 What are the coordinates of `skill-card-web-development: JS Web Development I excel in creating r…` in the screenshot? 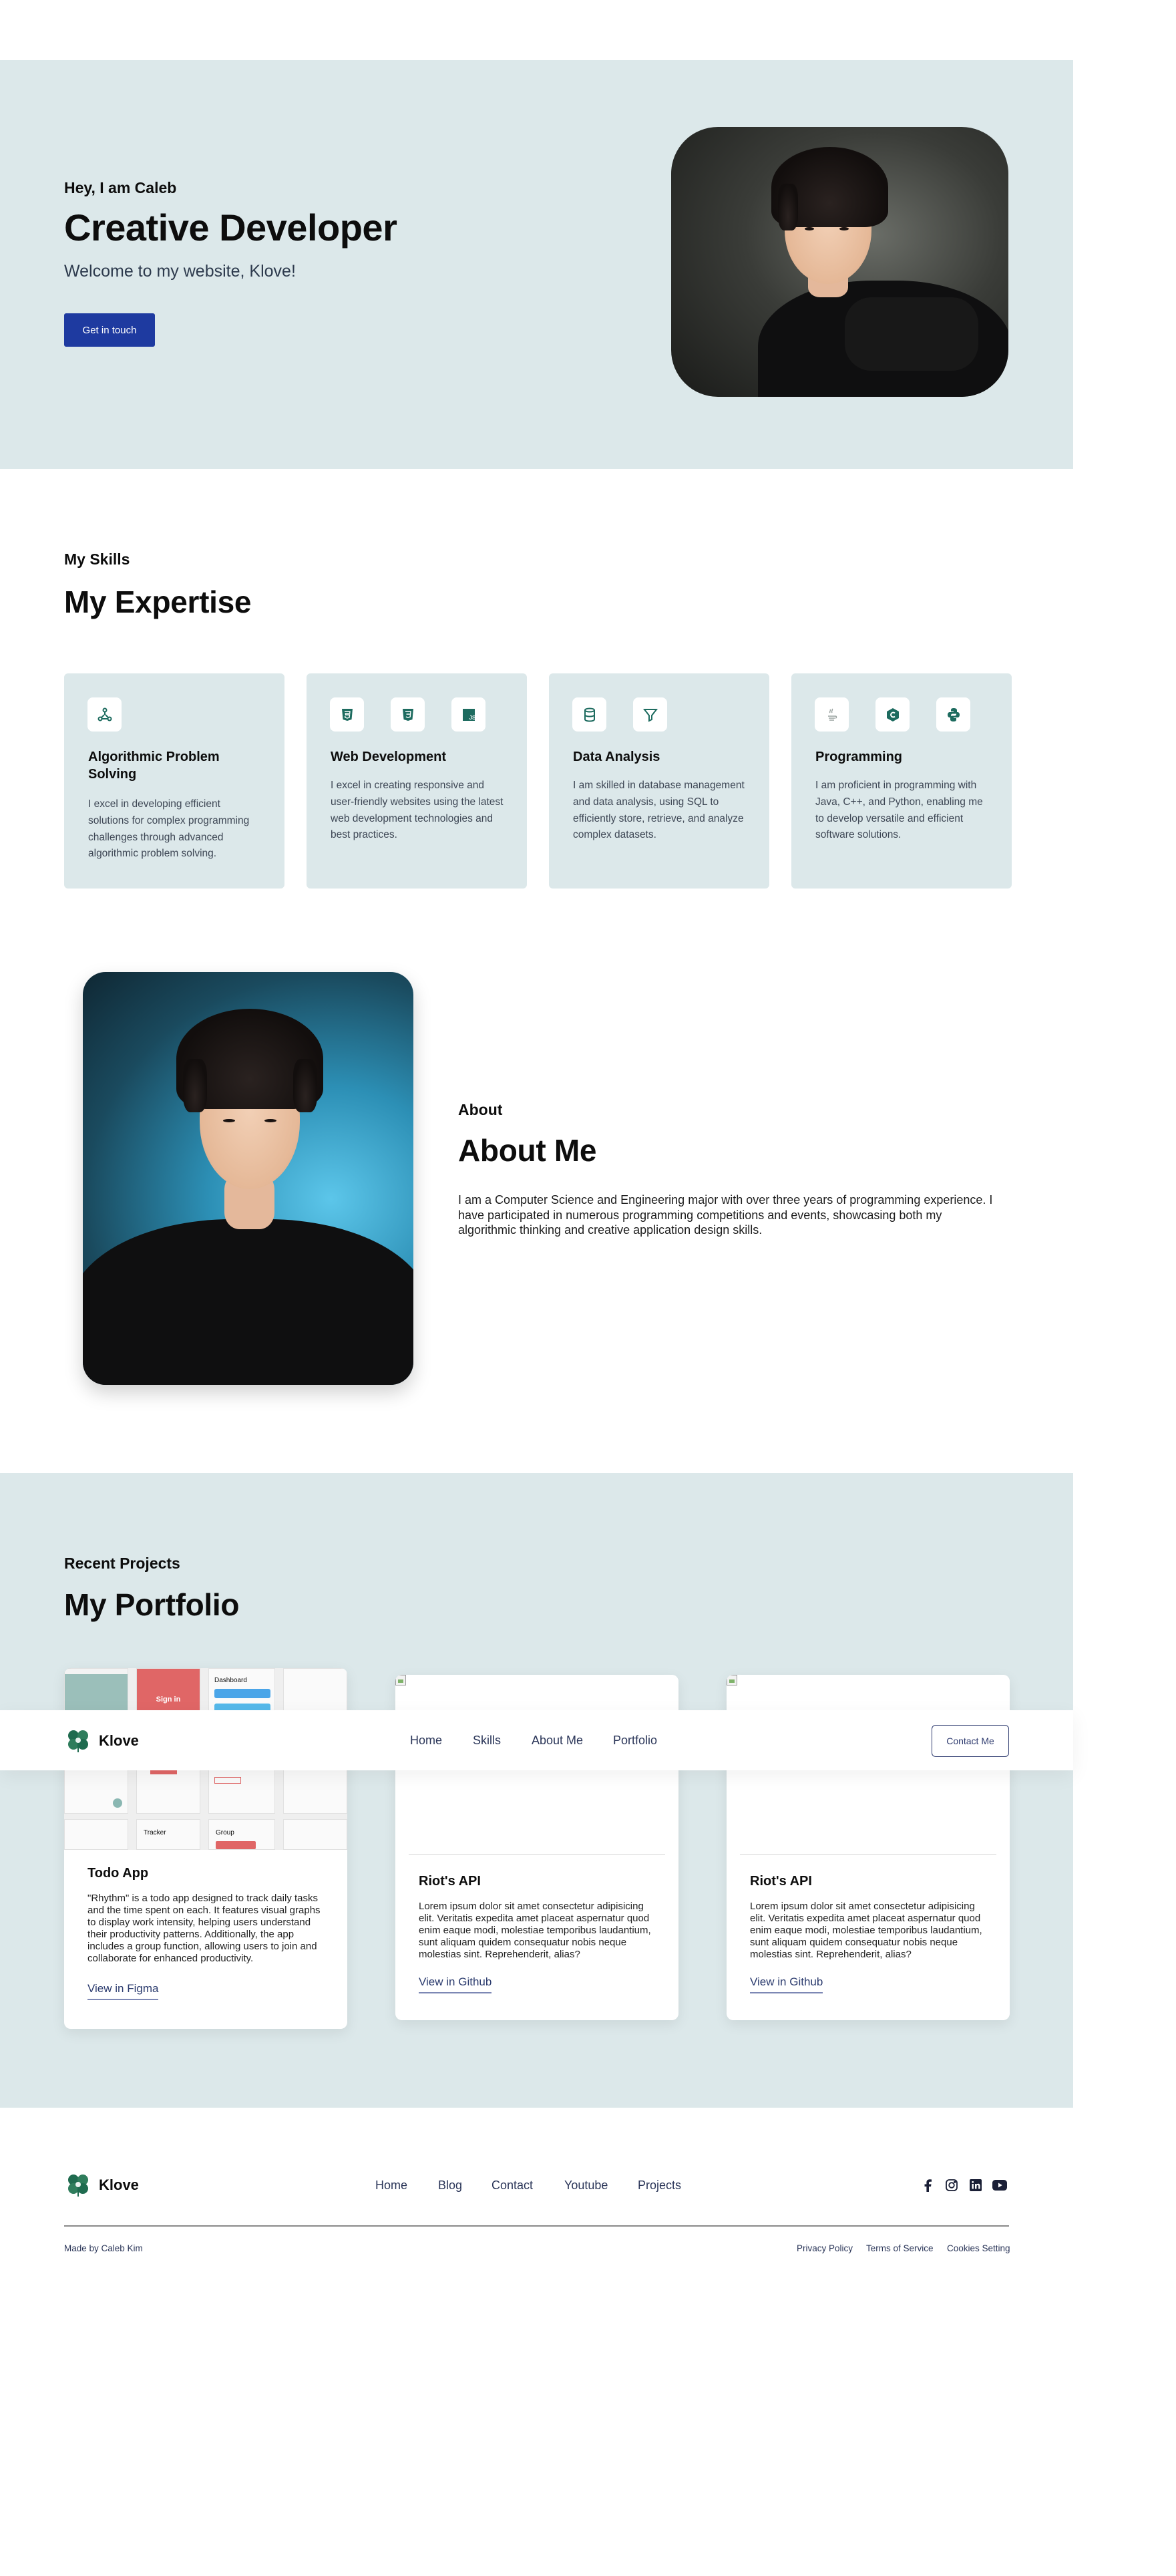 It's located at (417, 781).